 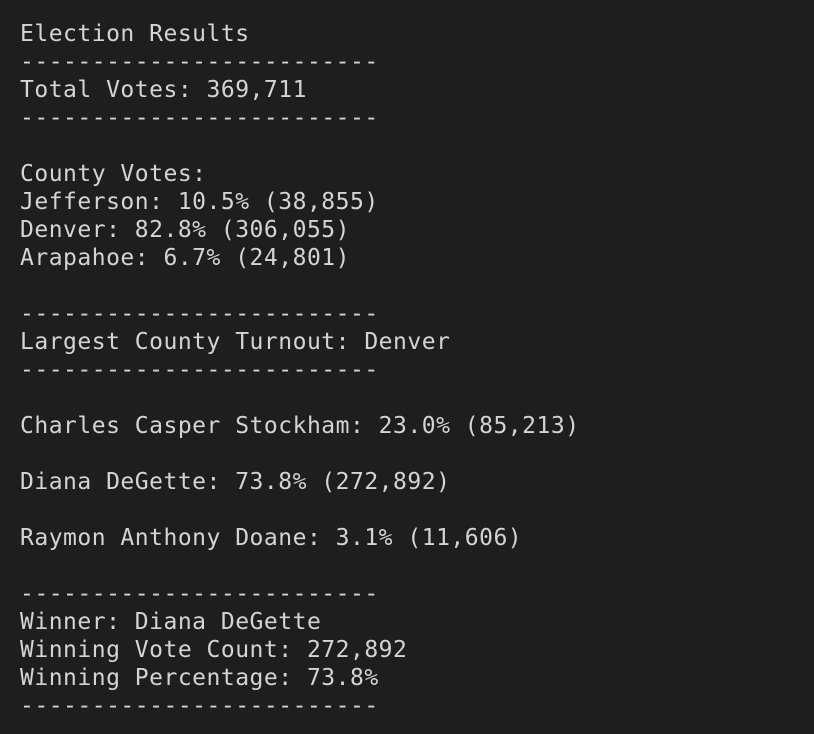 What do you see at coordinates (300, 426) in the screenshot?
I see `candidate-line-stockham: Charles Casper Stockham: 23.0% (85,213)` at bounding box center [300, 426].